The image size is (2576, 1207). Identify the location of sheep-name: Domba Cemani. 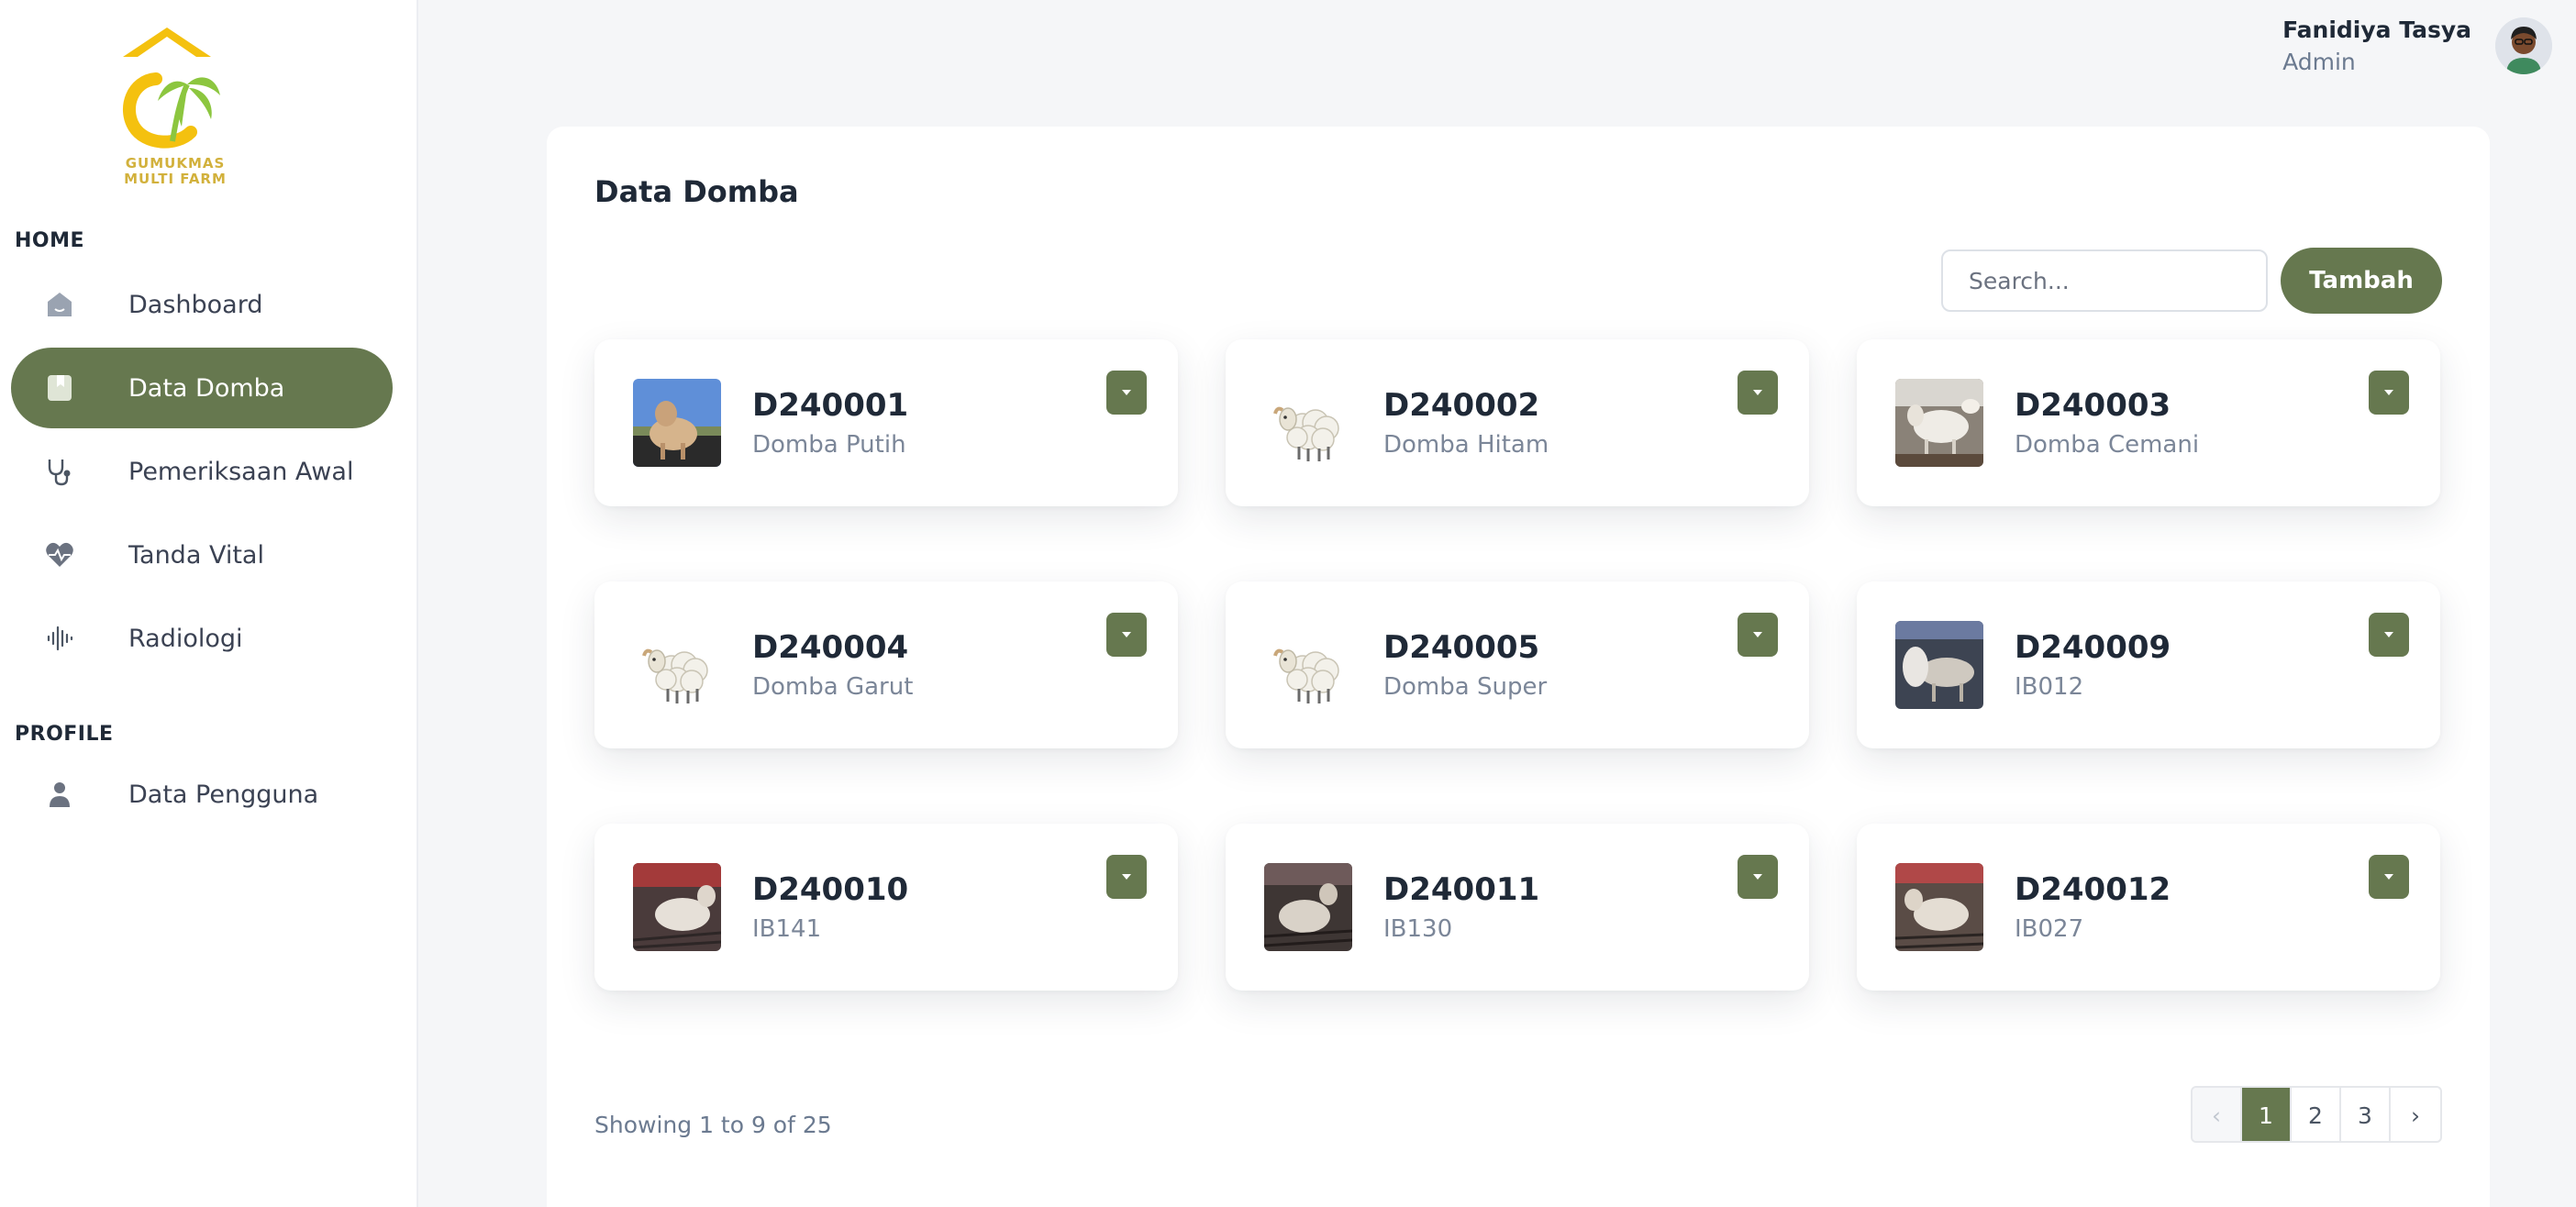
(2107, 445).